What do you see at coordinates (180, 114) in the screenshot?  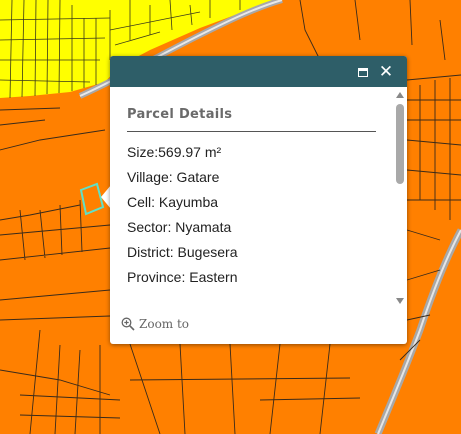 I see `popup-title: Parcel Details` at bounding box center [180, 114].